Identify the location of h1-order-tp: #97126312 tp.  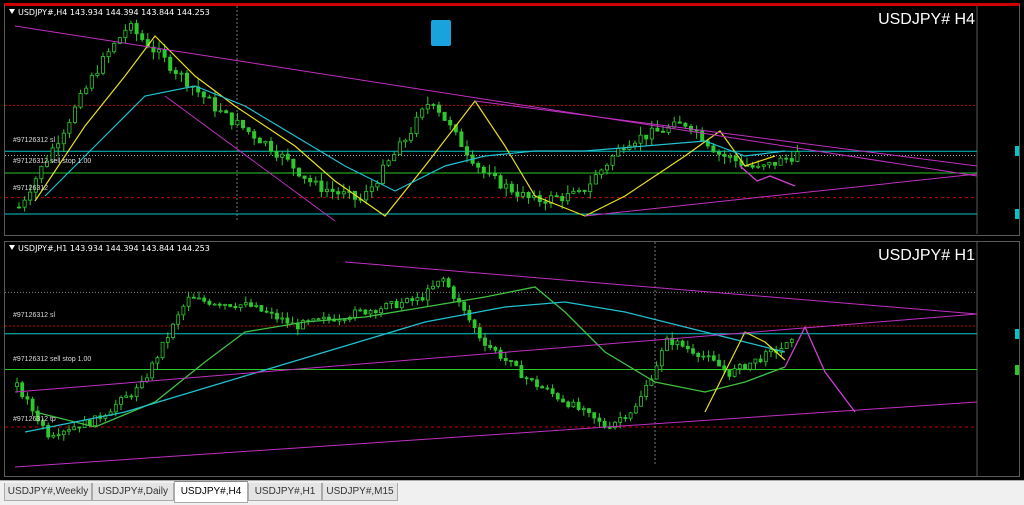
(34, 419).